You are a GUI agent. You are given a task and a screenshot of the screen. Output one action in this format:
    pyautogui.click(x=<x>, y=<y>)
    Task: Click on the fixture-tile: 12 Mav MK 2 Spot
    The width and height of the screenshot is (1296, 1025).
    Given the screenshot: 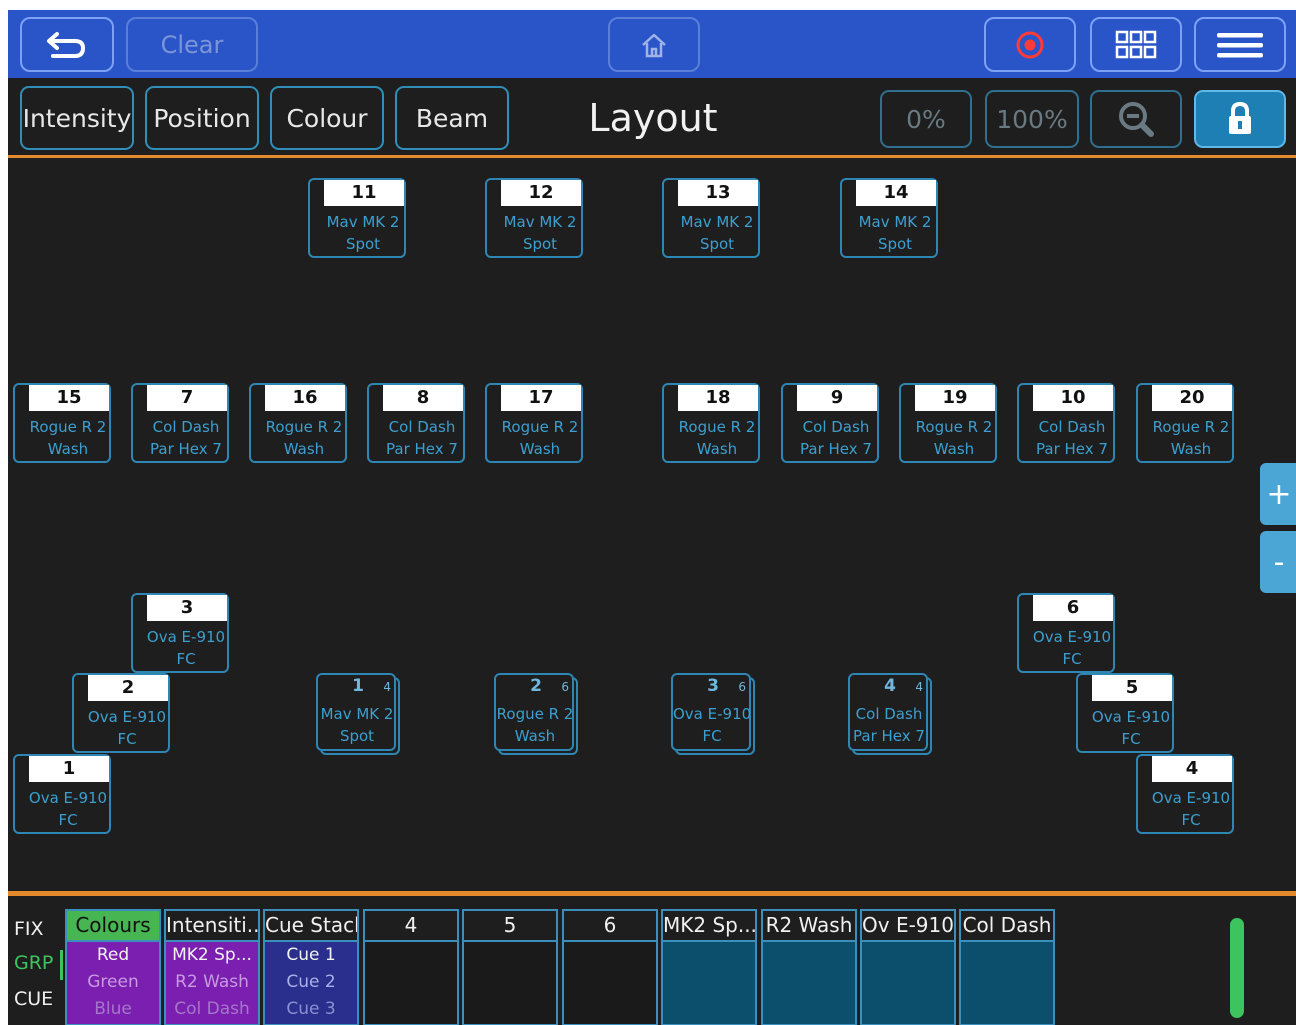 What is the action you would take?
    pyautogui.click(x=534, y=218)
    